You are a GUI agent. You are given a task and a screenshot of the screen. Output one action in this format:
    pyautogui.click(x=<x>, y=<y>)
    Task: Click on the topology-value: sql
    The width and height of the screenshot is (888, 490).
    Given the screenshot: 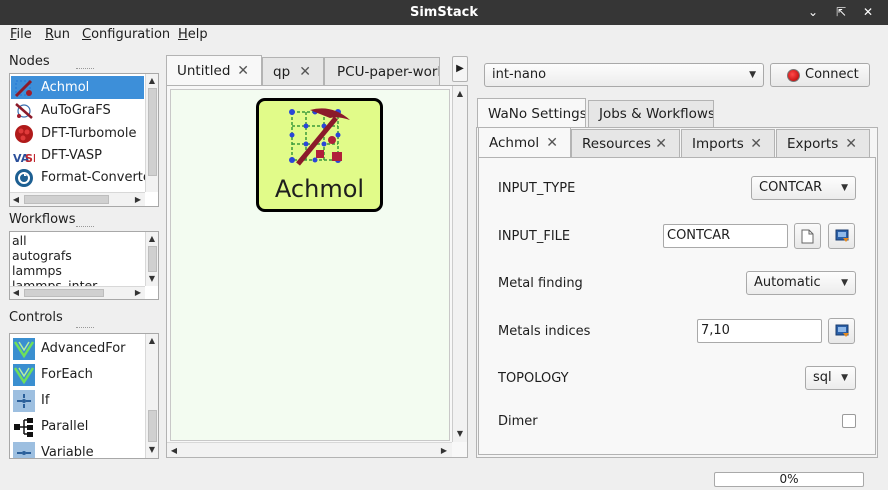 What is the action you would take?
    pyautogui.click(x=822, y=377)
    